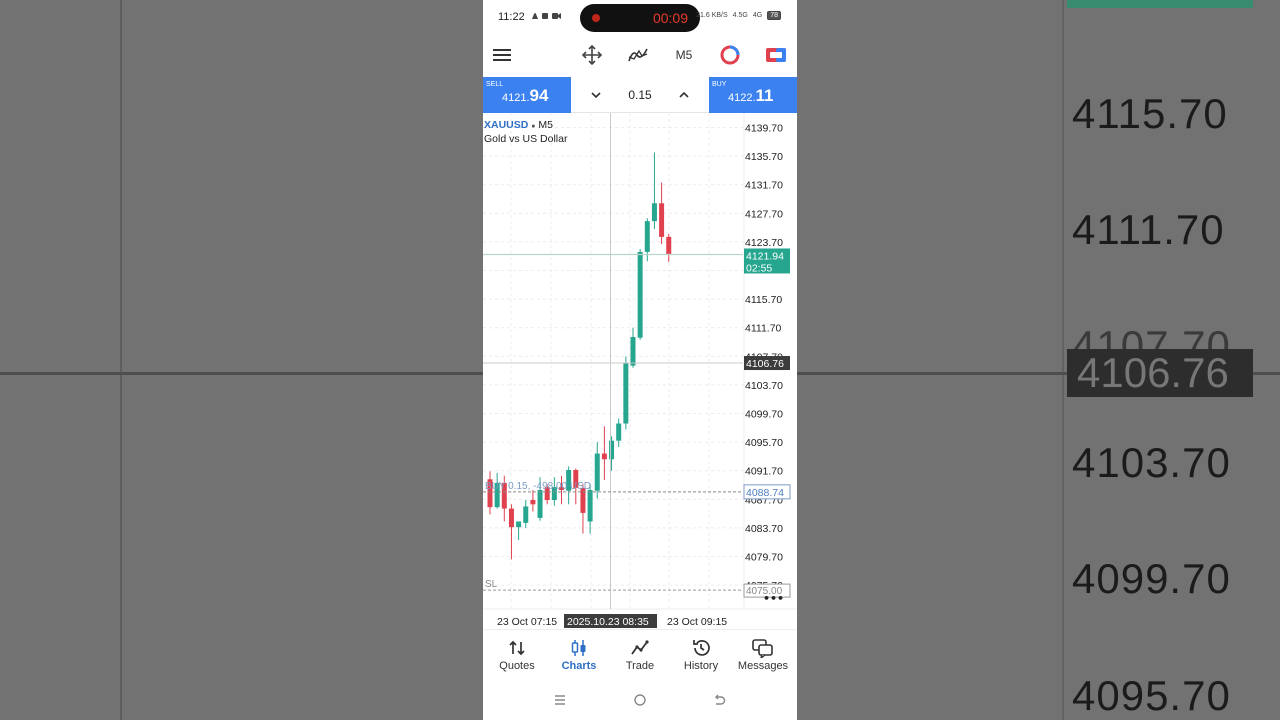 Image resolution: width=1280 pixels, height=720 pixels. Describe the element at coordinates (764, 529) in the screenshot. I see `price-tick-label: 4083.70` at that location.